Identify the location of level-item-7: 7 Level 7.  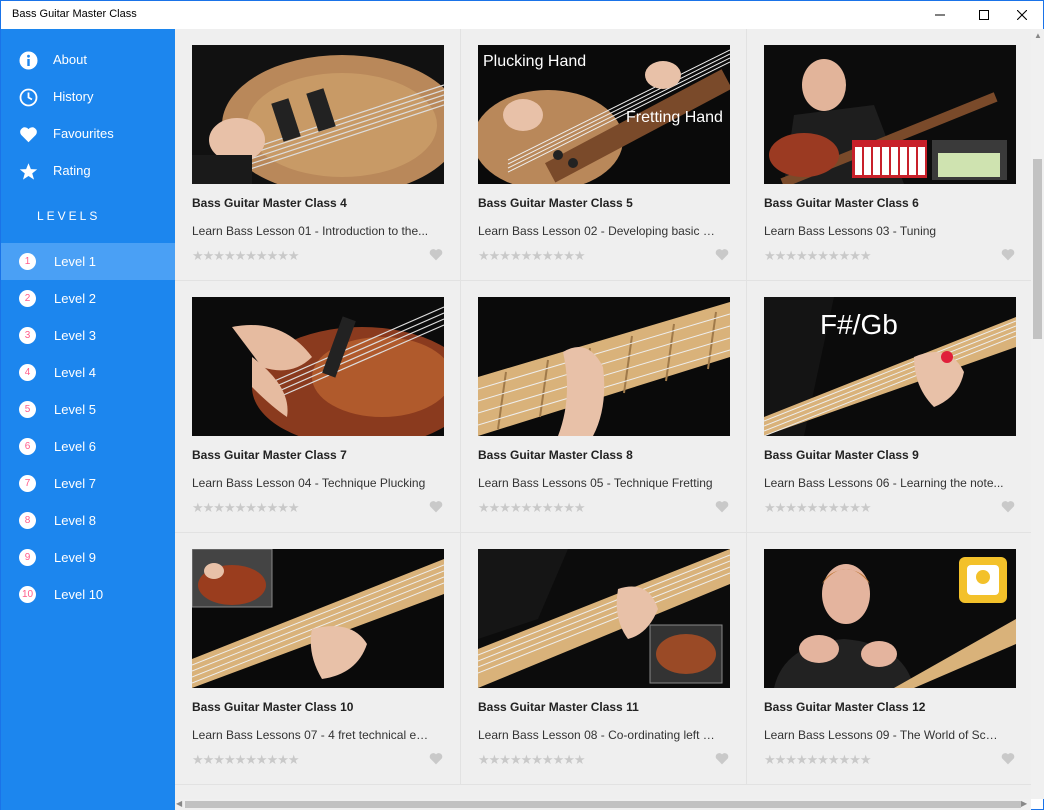
(88, 483).